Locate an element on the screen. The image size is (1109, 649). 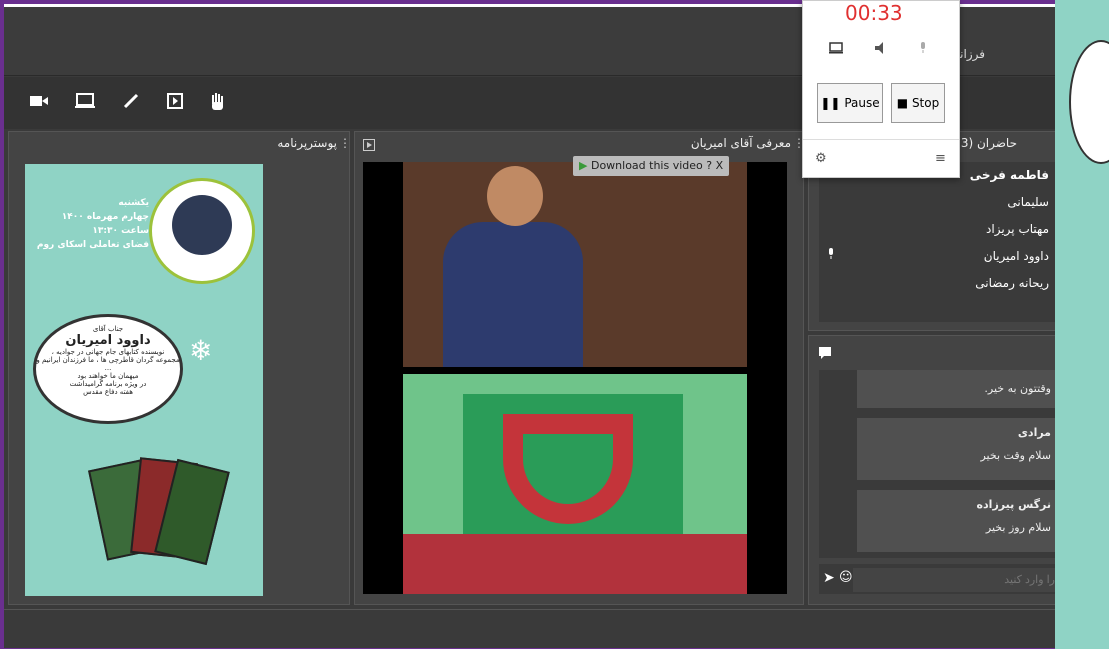
stop-button: ■ Stop is located at coordinates (918, 103).